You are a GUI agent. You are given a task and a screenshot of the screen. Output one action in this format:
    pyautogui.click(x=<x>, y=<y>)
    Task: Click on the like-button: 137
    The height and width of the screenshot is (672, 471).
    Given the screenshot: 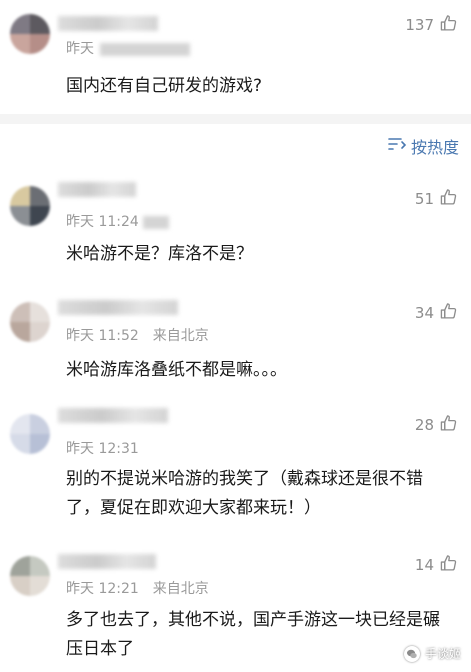 What is the action you would take?
    pyautogui.click(x=431, y=25)
    